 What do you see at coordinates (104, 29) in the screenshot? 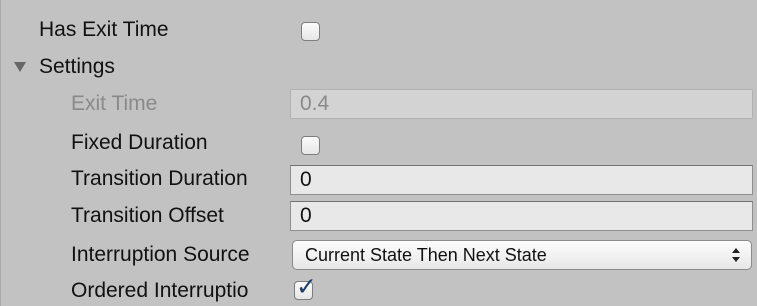
I see `has-exit-time-label: Has Exit Time` at bounding box center [104, 29].